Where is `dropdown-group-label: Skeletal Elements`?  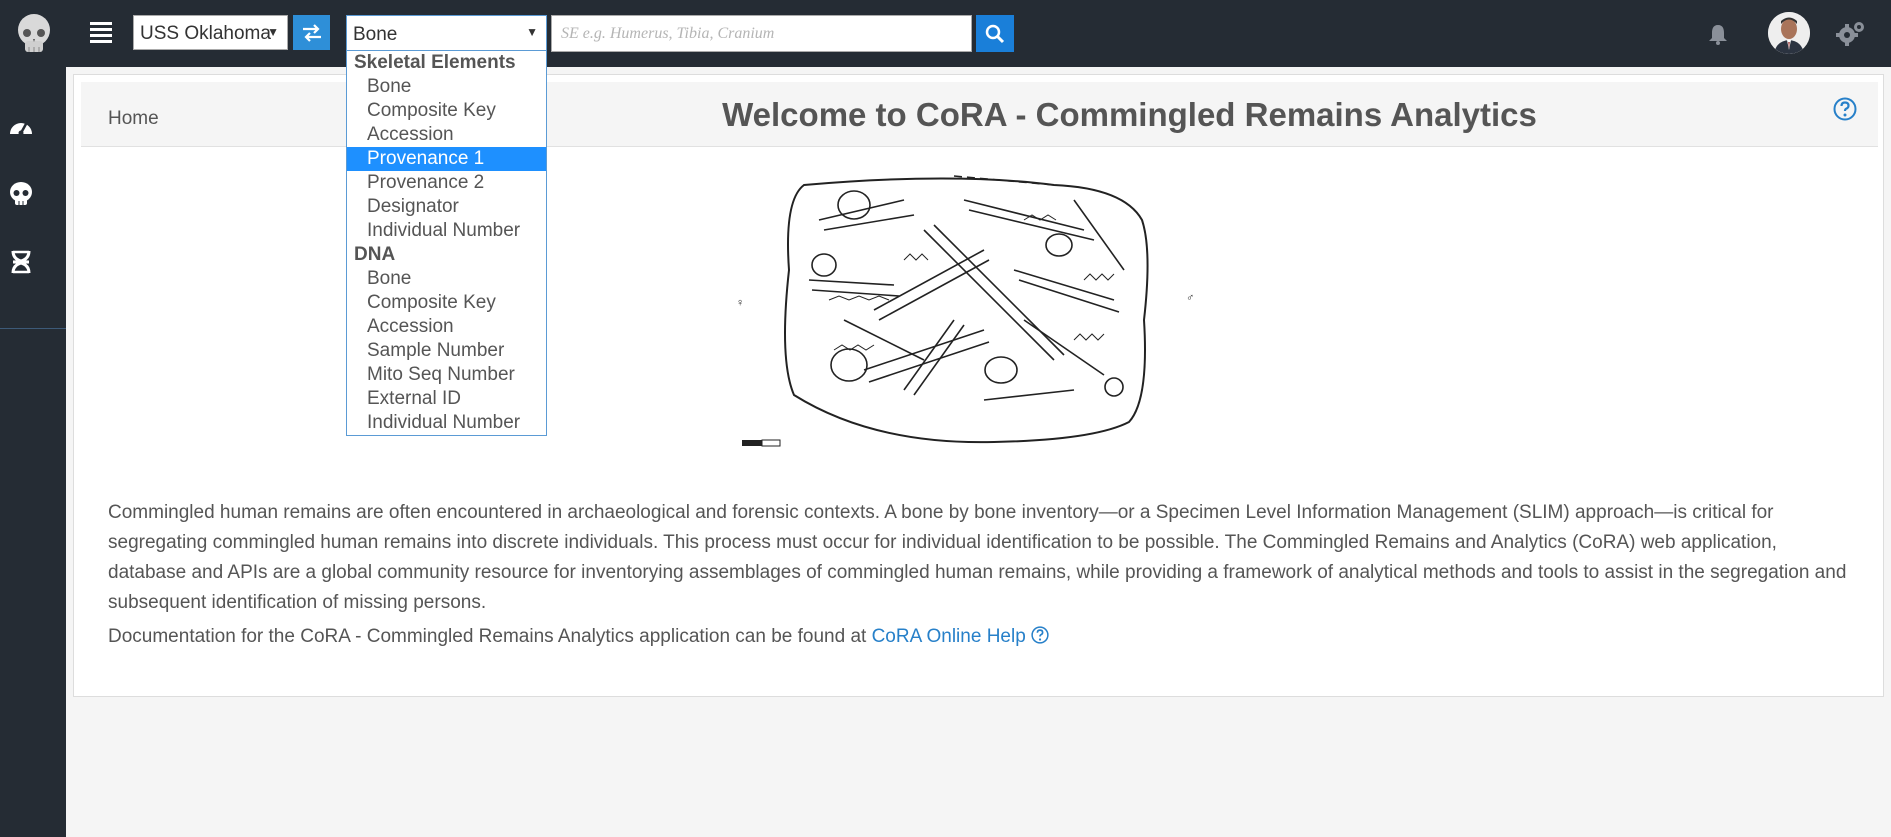
dropdown-group-label: Skeletal Elements is located at coordinates (435, 62).